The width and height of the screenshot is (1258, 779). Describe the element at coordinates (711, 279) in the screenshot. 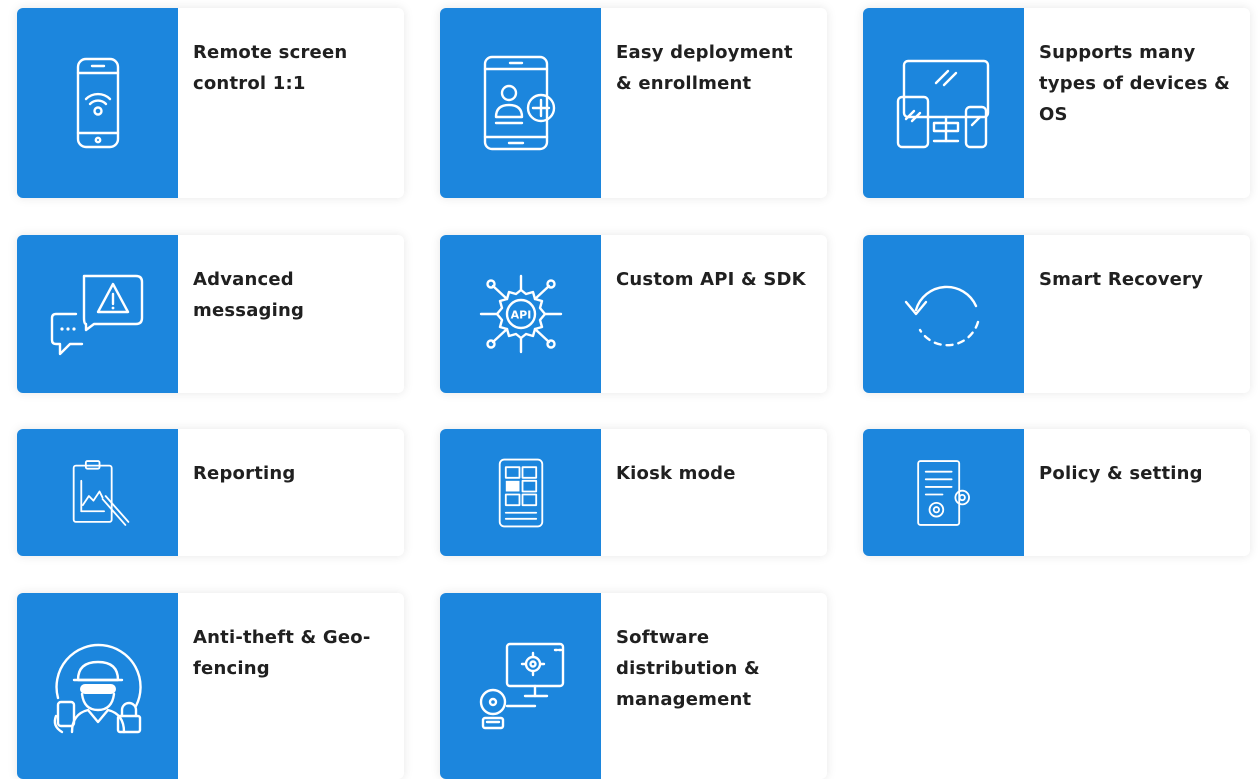

I see `feature-label: Custom API & SDK` at that location.